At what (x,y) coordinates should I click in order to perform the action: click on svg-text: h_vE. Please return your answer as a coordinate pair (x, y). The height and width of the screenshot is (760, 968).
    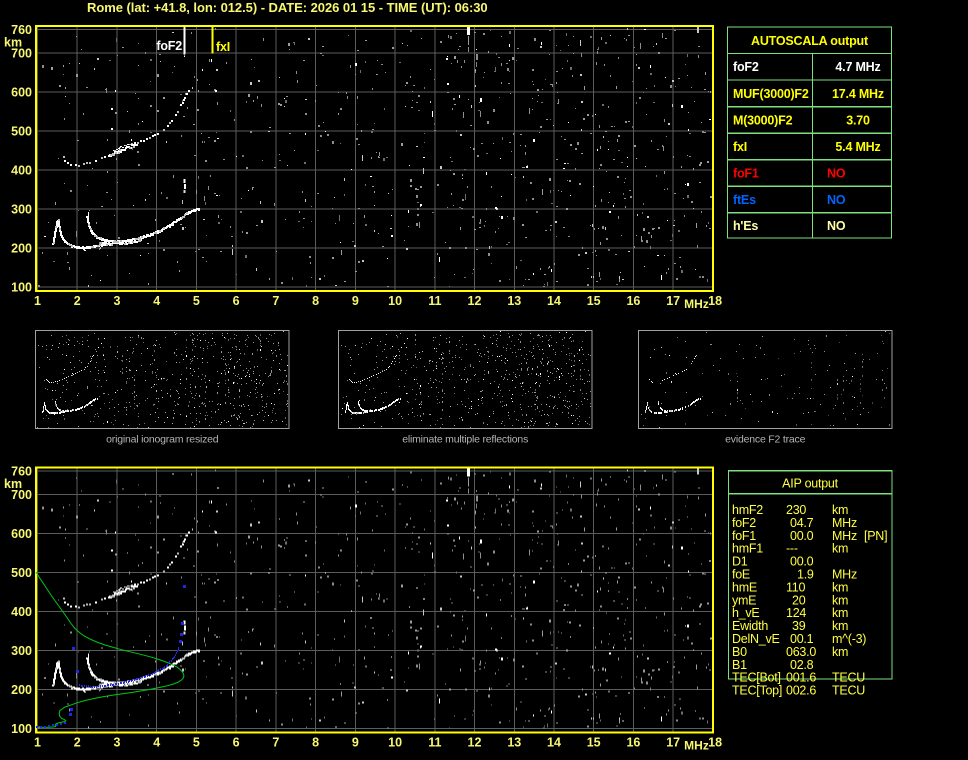
    Looking at the image, I should click on (746, 613).